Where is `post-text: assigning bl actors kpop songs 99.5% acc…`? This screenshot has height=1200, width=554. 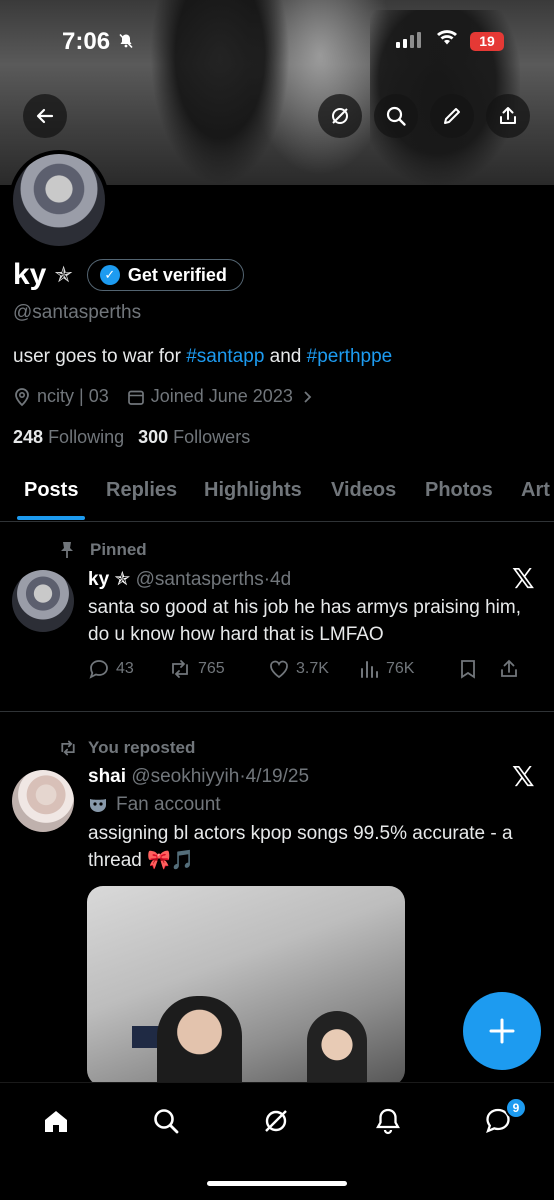
post-text: assigning bl actors kpop songs 99.5% acc… is located at coordinates (300, 847).